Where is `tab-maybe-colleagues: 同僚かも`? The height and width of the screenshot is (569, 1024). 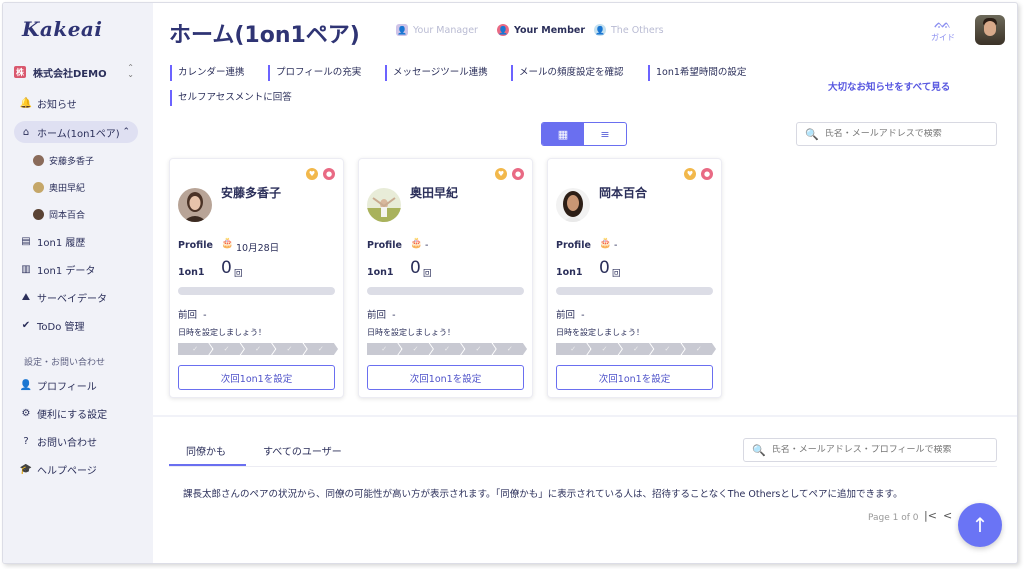 tab-maybe-colleagues: 同僚かも is located at coordinates (206, 450).